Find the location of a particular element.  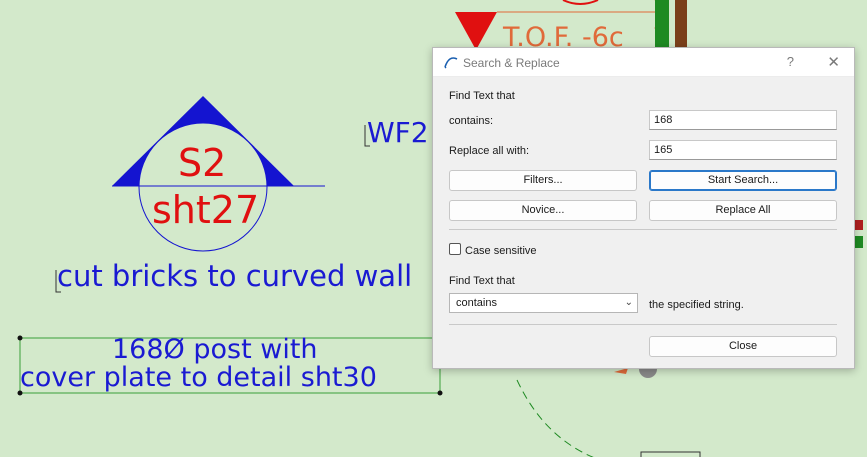

note-post-line2: cover plate to detail sht30 is located at coordinates (198, 377).